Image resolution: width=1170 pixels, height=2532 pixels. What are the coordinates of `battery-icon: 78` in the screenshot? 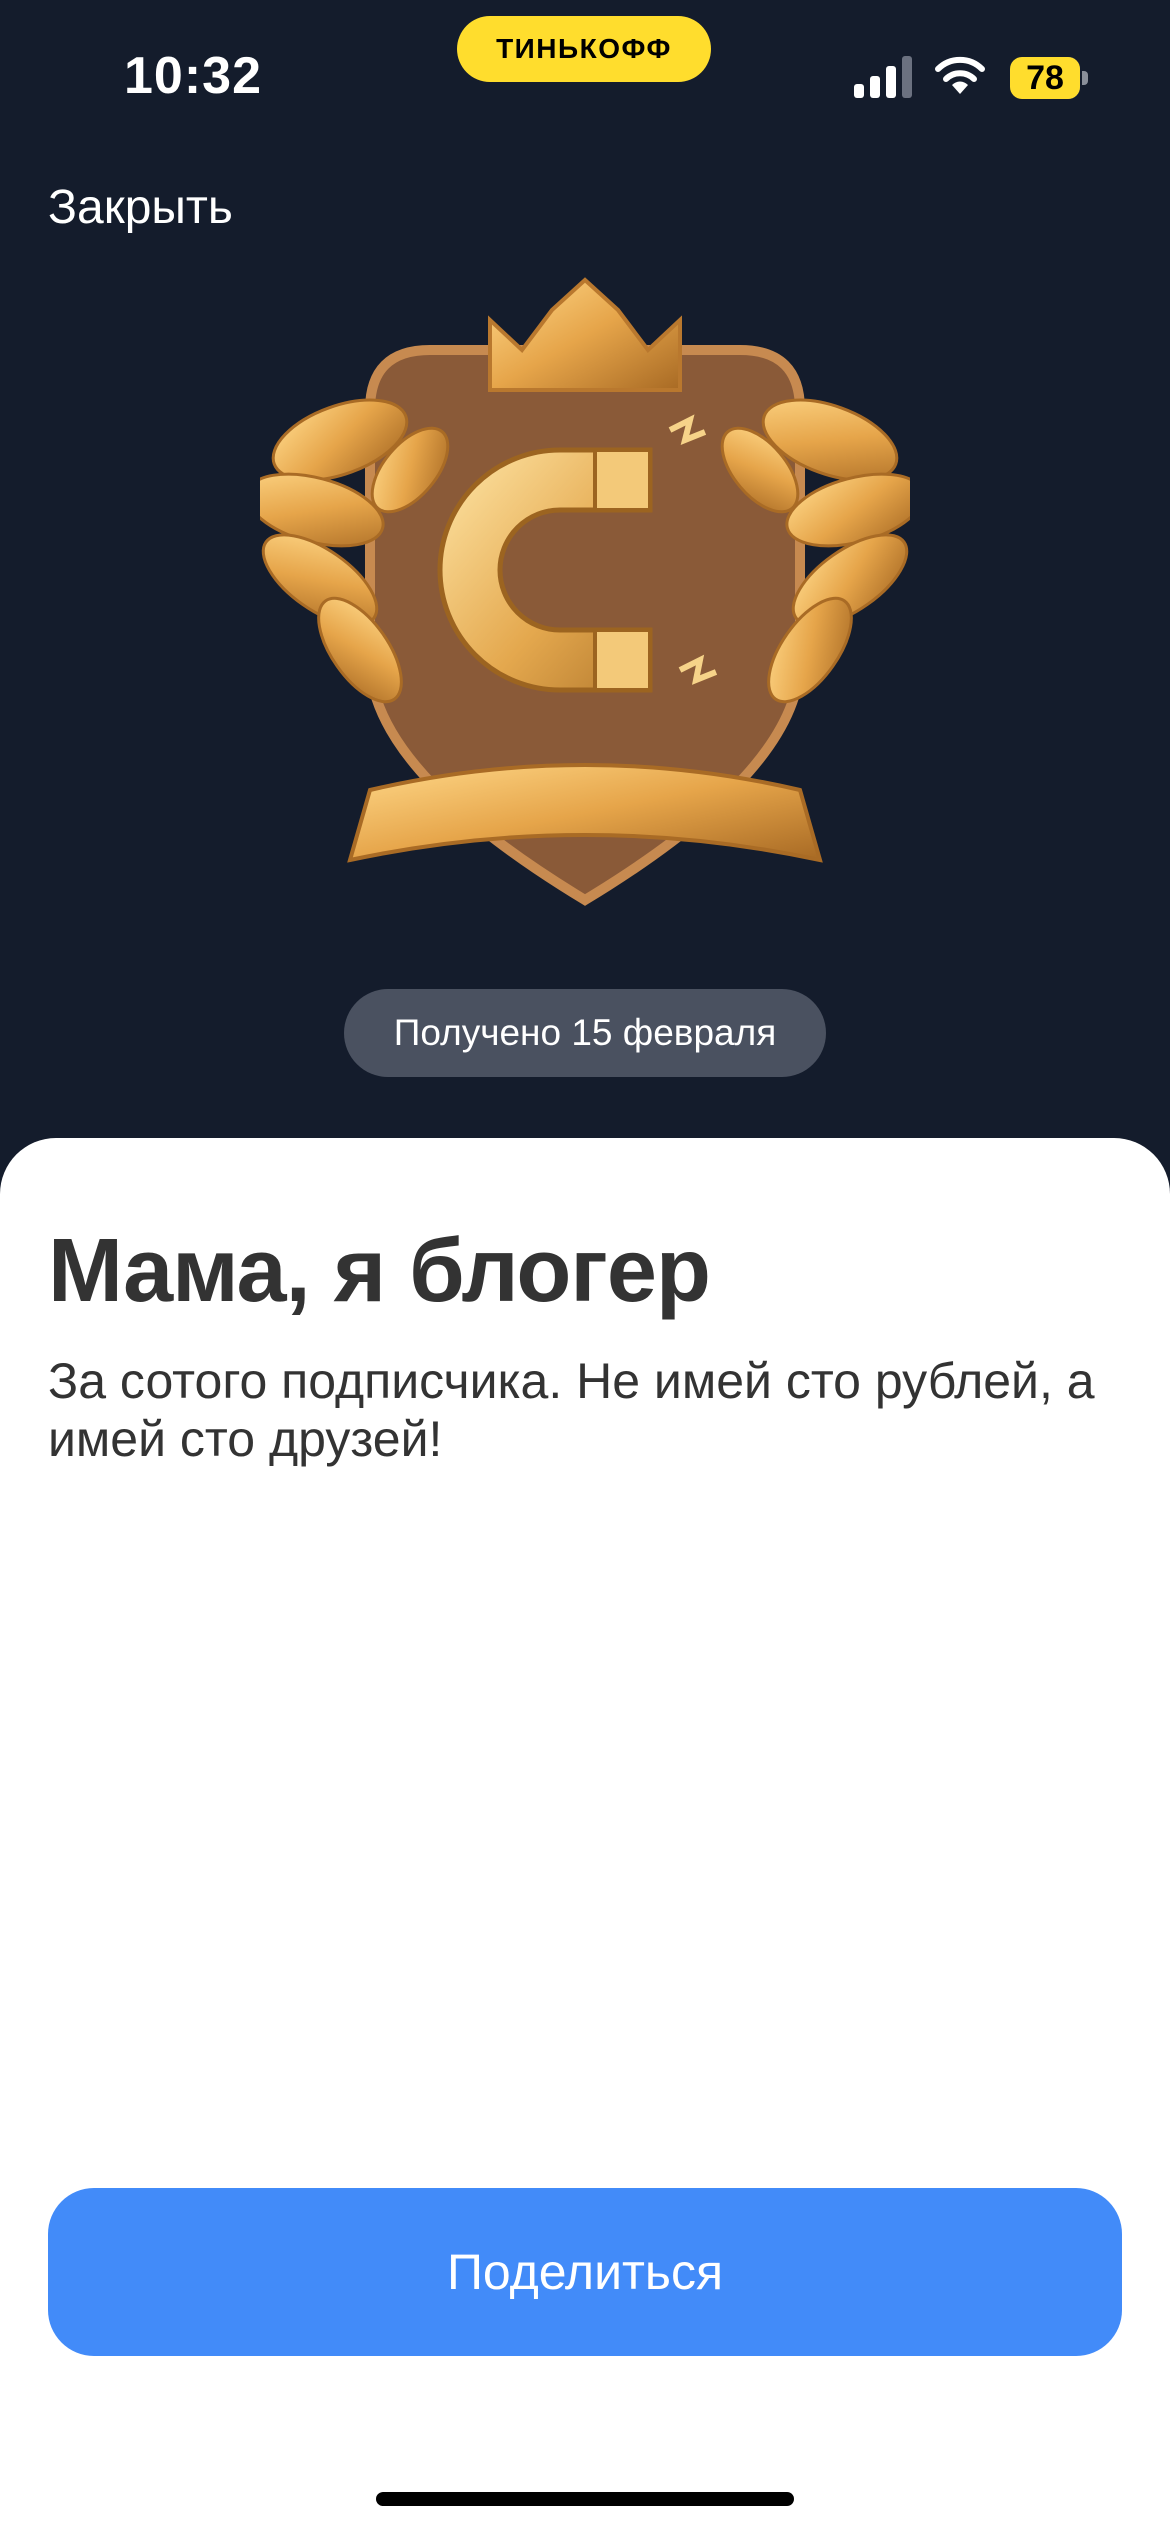 It's located at (1049, 78).